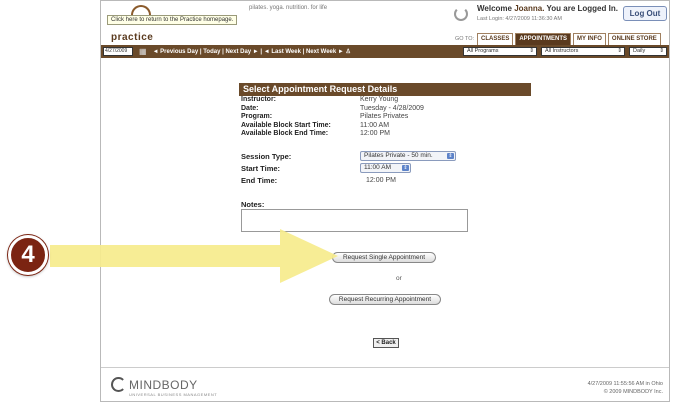 Image resolution: width=674 pixels, height=403 pixels. I want to click on footer-timestamp: 4/27/2009 11:55:56 AM in Ohio, so click(625, 384).